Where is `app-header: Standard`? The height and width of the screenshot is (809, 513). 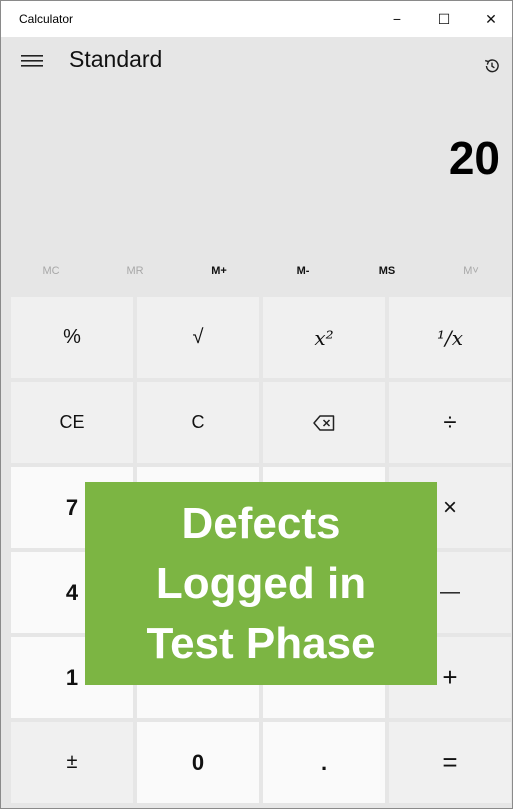 app-header: Standard is located at coordinates (256, 62).